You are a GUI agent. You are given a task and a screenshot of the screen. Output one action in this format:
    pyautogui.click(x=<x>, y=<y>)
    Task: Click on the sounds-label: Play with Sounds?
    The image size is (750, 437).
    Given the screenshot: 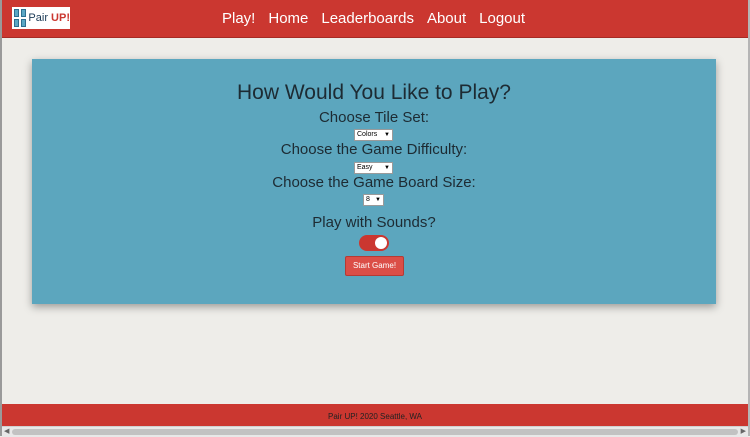 What is the action you would take?
    pyautogui.click(x=374, y=222)
    